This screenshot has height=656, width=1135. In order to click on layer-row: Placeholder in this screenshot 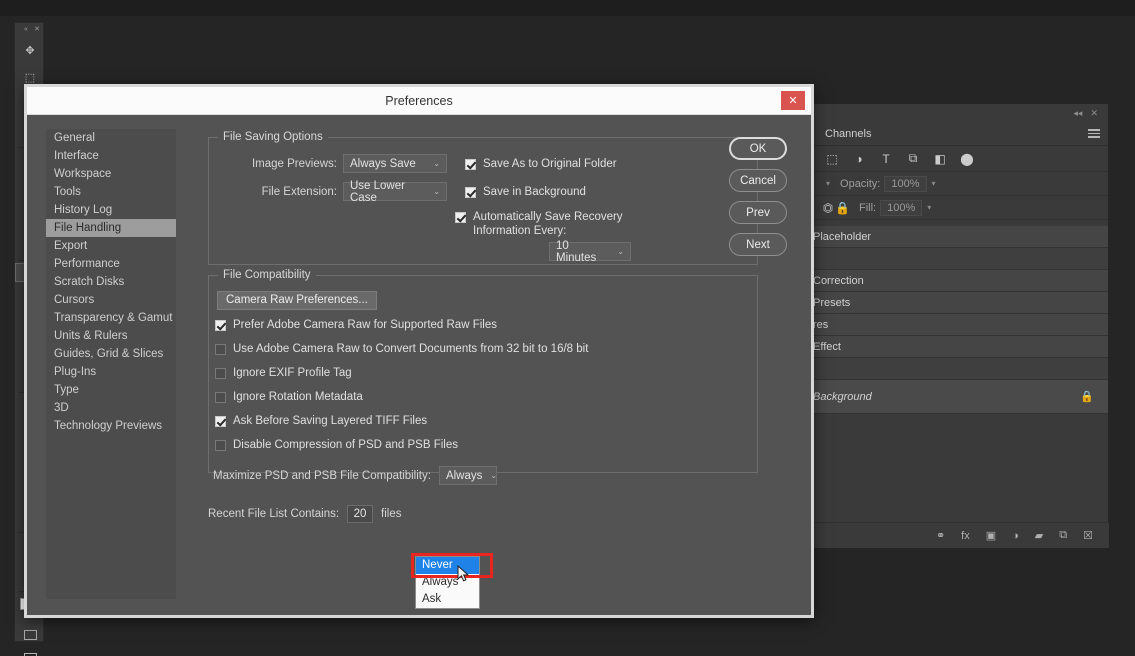, I will do `click(960, 237)`.